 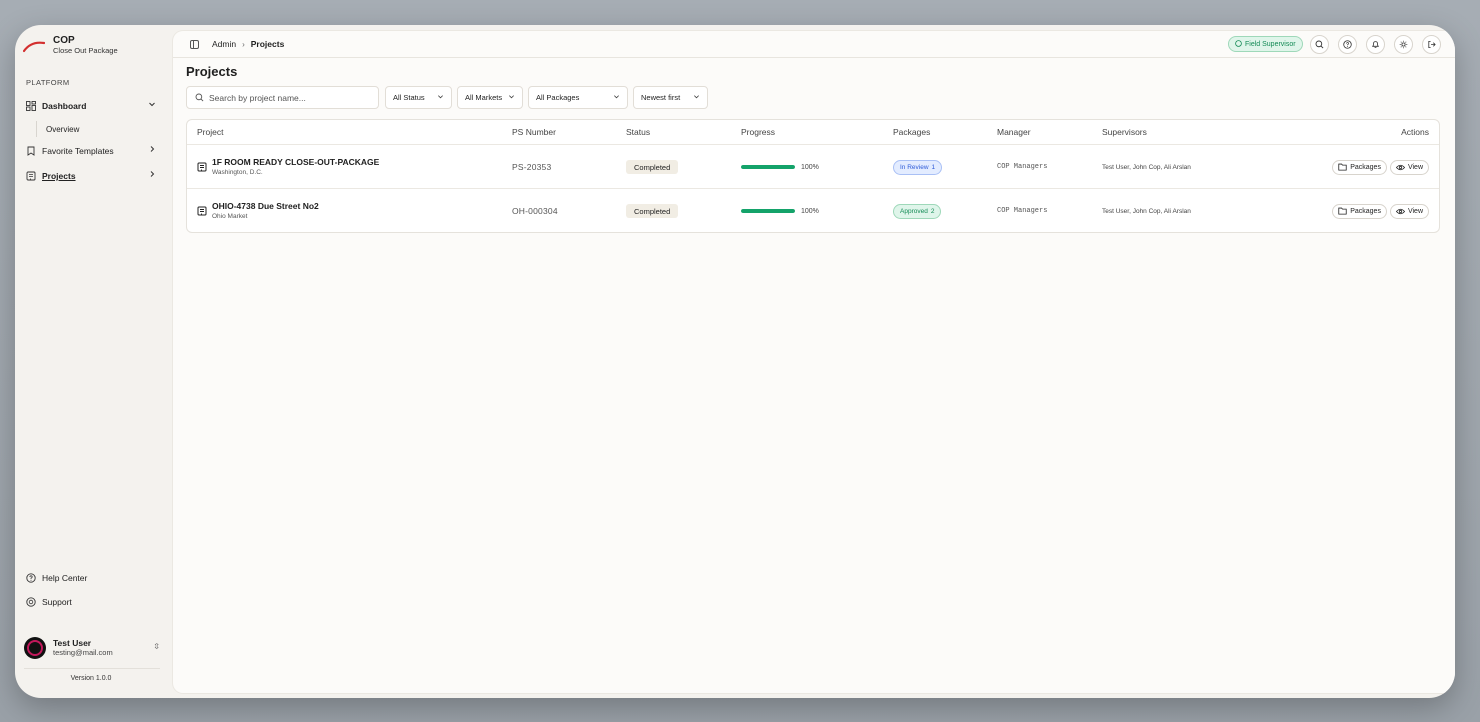 What do you see at coordinates (1415, 132) in the screenshot?
I see `column-header-actions: Actions` at bounding box center [1415, 132].